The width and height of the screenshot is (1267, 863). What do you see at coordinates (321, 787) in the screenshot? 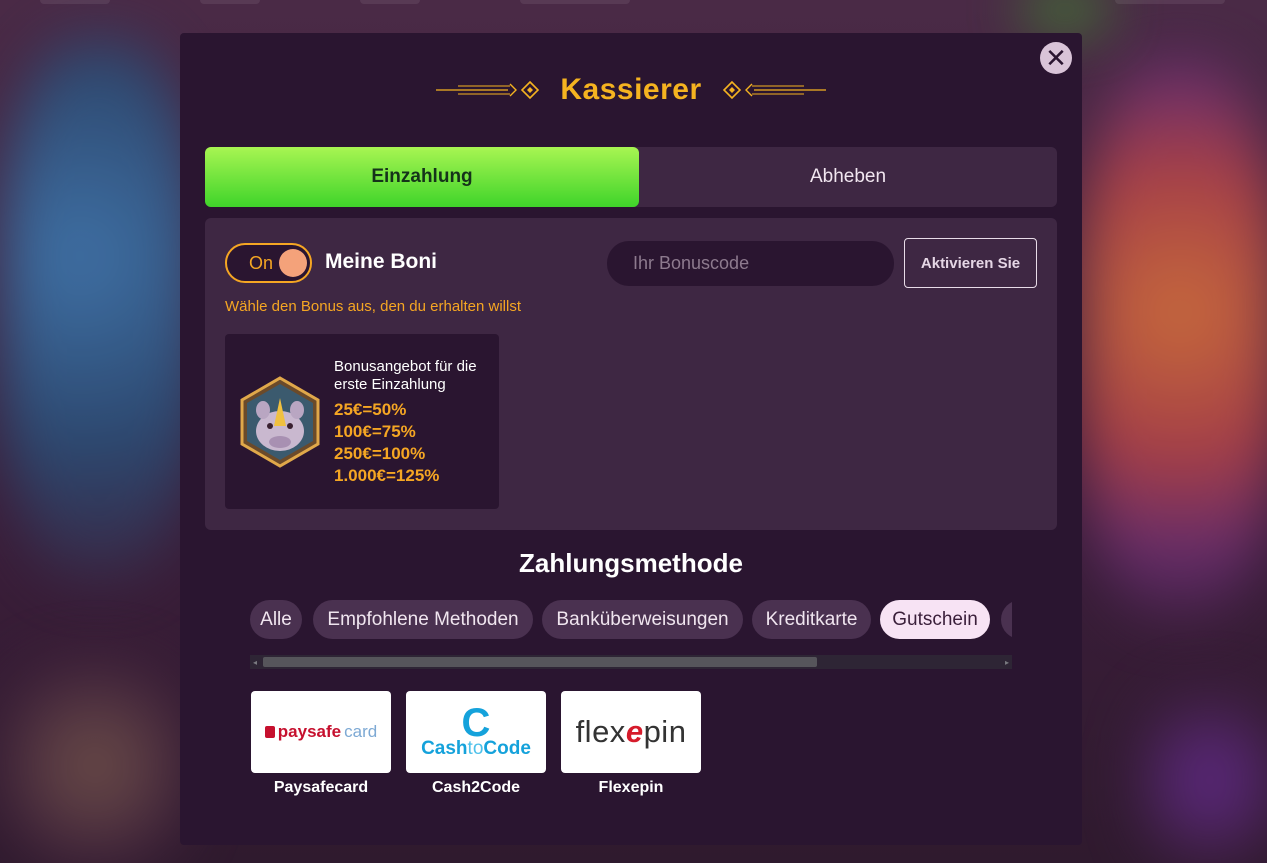
I see `method-name: Paysafecard` at bounding box center [321, 787].